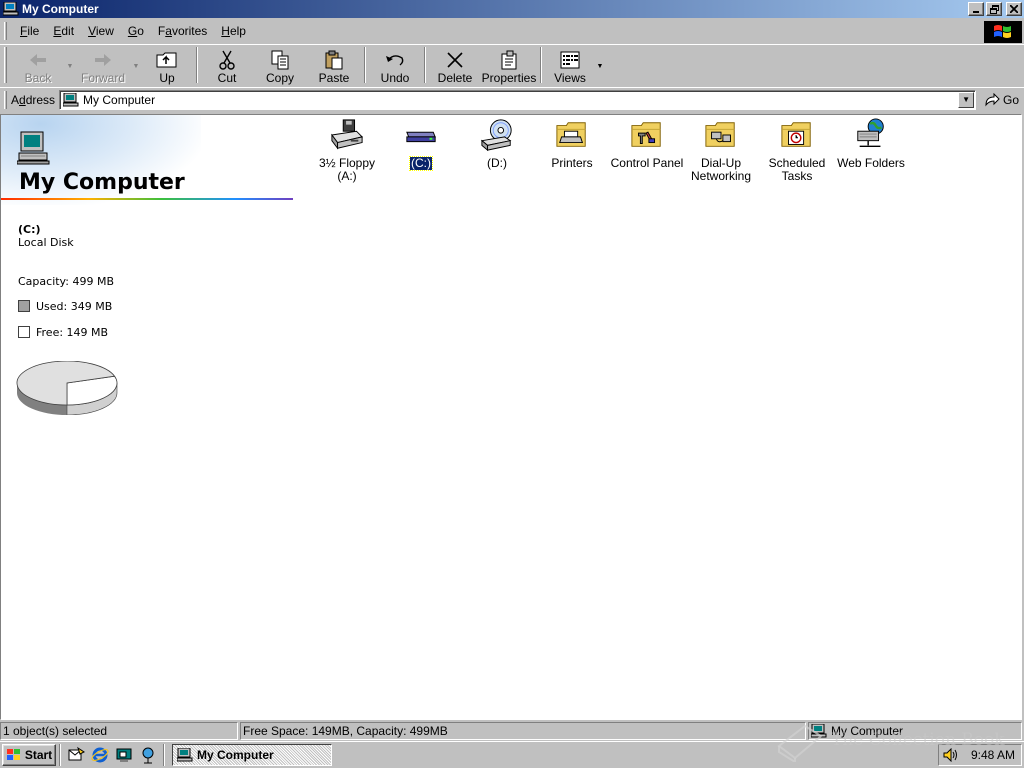 The height and width of the screenshot is (768, 1024). Describe the element at coordinates (182, 31) in the screenshot. I see `menu-favorites: Favorites` at that location.